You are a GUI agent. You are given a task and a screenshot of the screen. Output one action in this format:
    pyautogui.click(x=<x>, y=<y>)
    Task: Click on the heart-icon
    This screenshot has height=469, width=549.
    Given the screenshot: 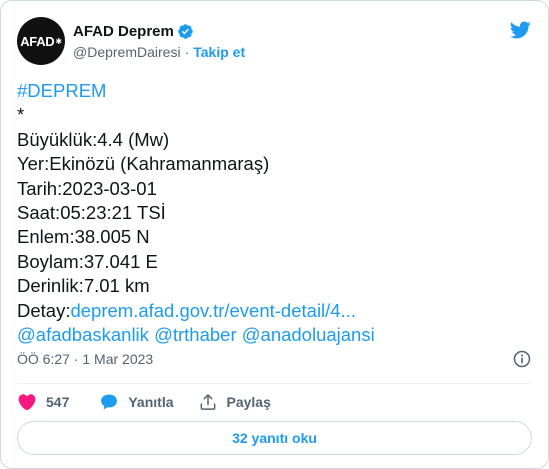 What is the action you would take?
    pyautogui.click(x=27, y=402)
    